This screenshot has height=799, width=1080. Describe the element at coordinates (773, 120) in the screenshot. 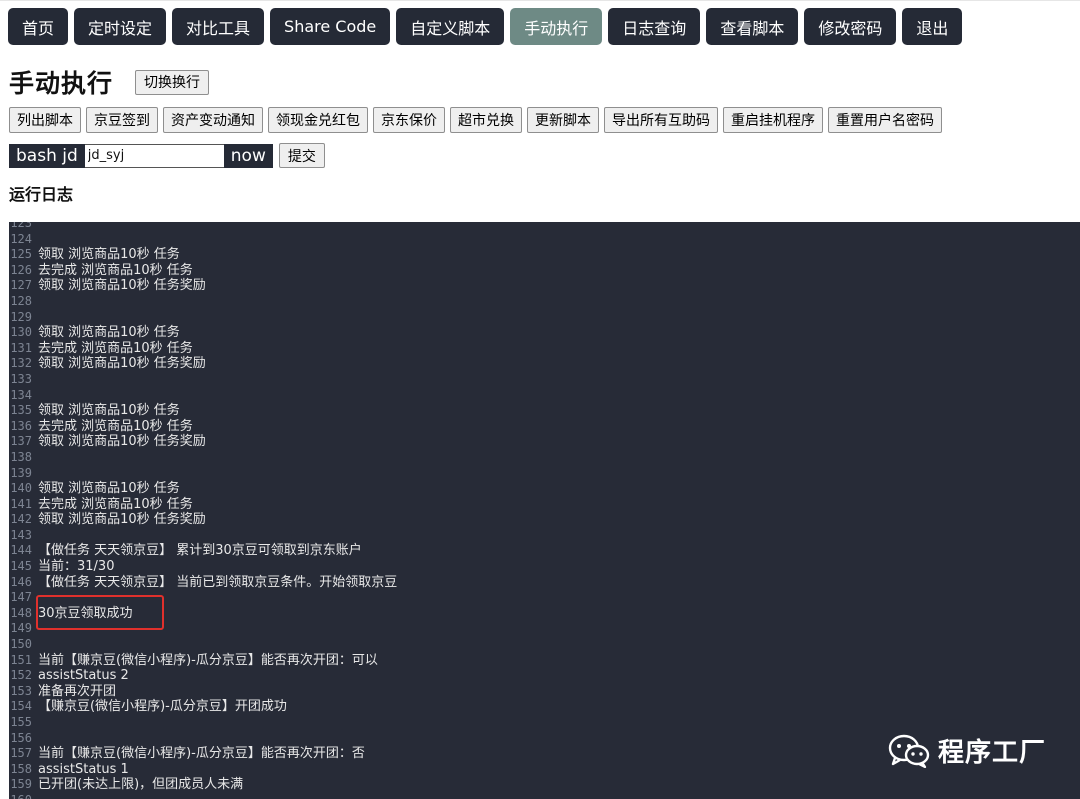

I see `restart-program-button: 重启挂机程序` at that location.